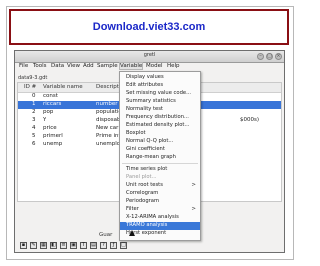  Describe the element at coordinates (160, 226) in the screenshot. I see `menu-item-tramo-analysis: TRAMO analysis` at that location.